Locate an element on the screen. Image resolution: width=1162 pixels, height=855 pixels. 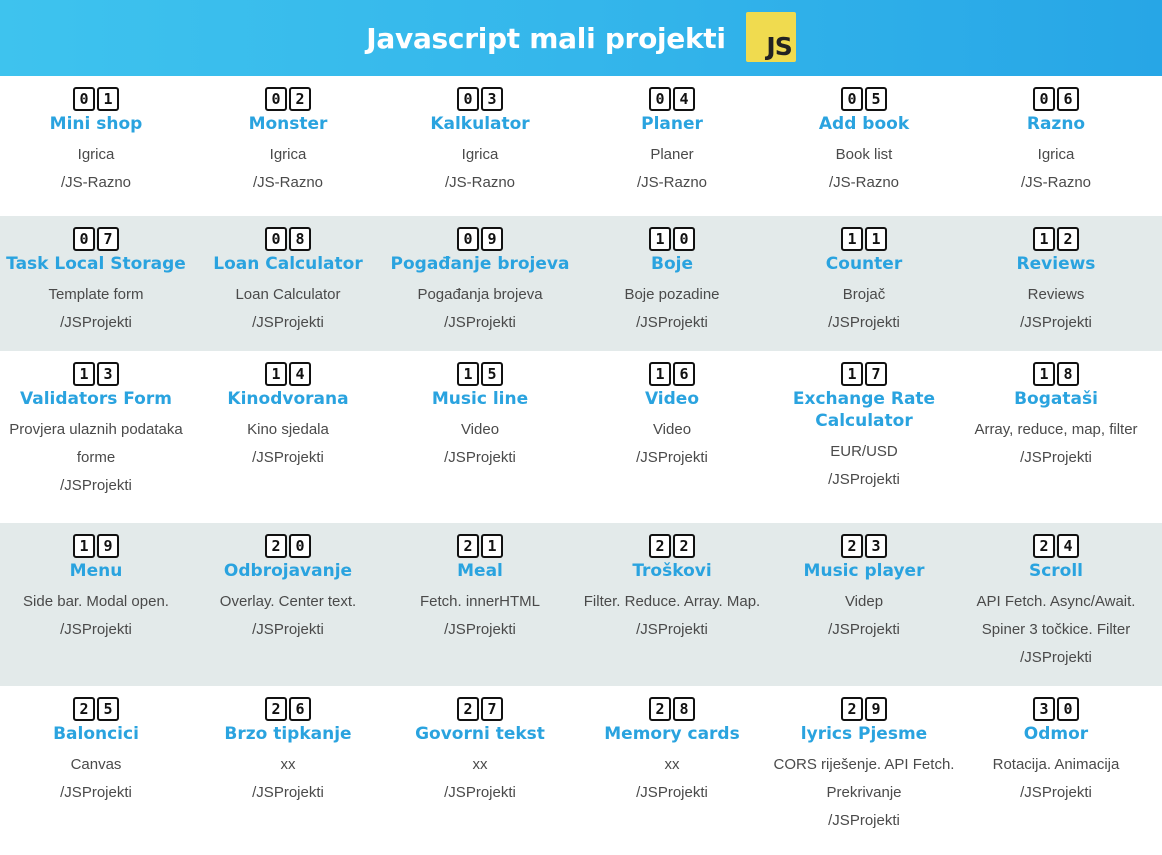
project-card: 1 4 Kinodvorana Kino sjedala/JSProjekti is located at coordinates (288, 437).